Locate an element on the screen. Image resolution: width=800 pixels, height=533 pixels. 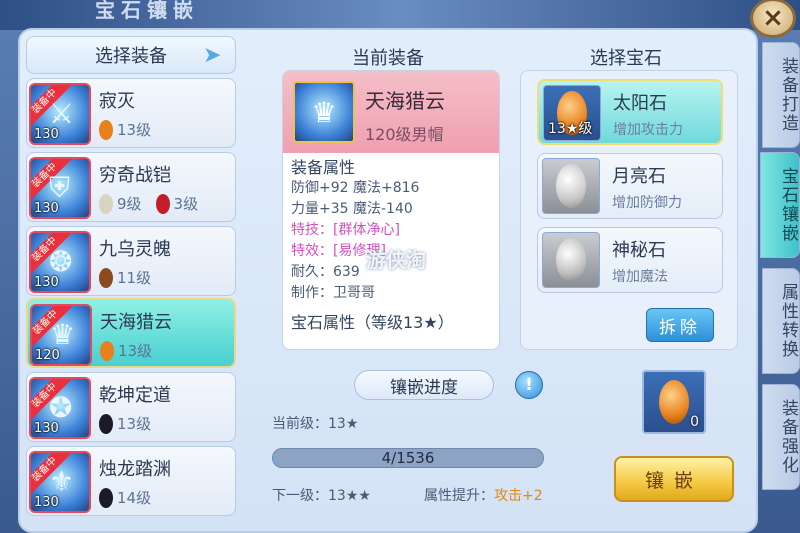
equipment-card-header: ♛ 天海猎云 120级男帽 is located at coordinates (391, 112).